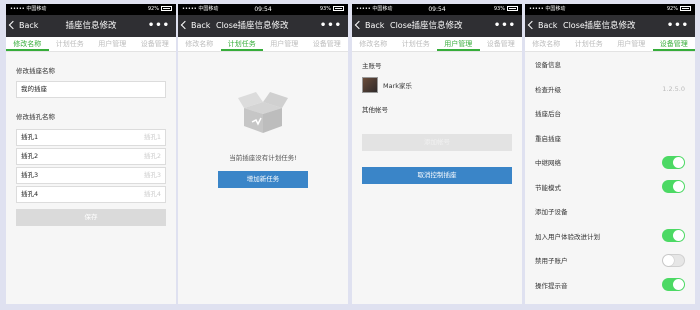 The width and height of the screenshot is (700, 310). What do you see at coordinates (551, 212) in the screenshot?
I see `settings-row-label: 添加子设备` at bounding box center [551, 212].